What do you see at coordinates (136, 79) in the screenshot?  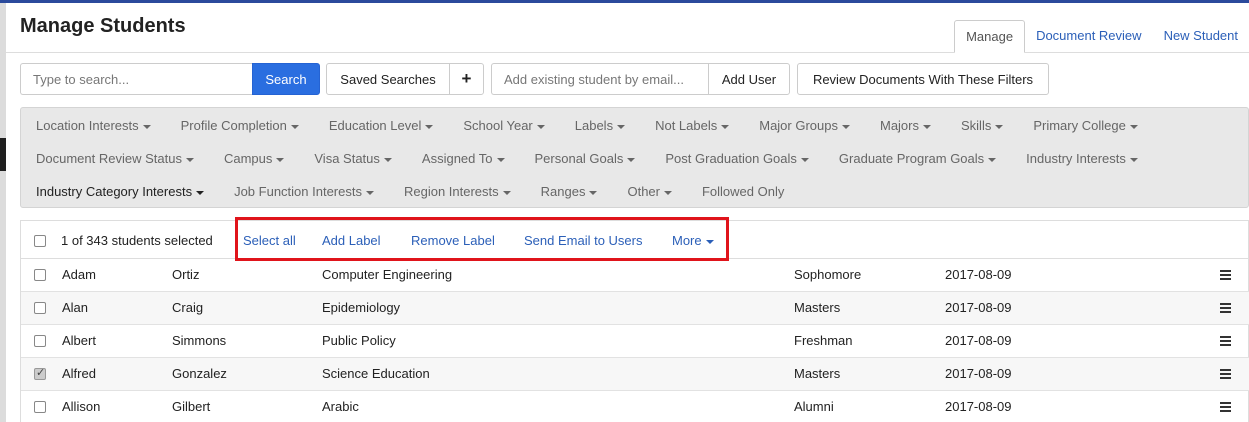 I see `search-input` at bounding box center [136, 79].